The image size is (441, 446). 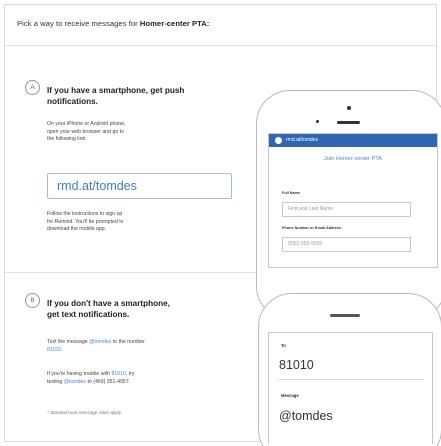 What do you see at coordinates (278, 140) in the screenshot?
I see `remind-logo-icon` at bounding box center [278, 140].